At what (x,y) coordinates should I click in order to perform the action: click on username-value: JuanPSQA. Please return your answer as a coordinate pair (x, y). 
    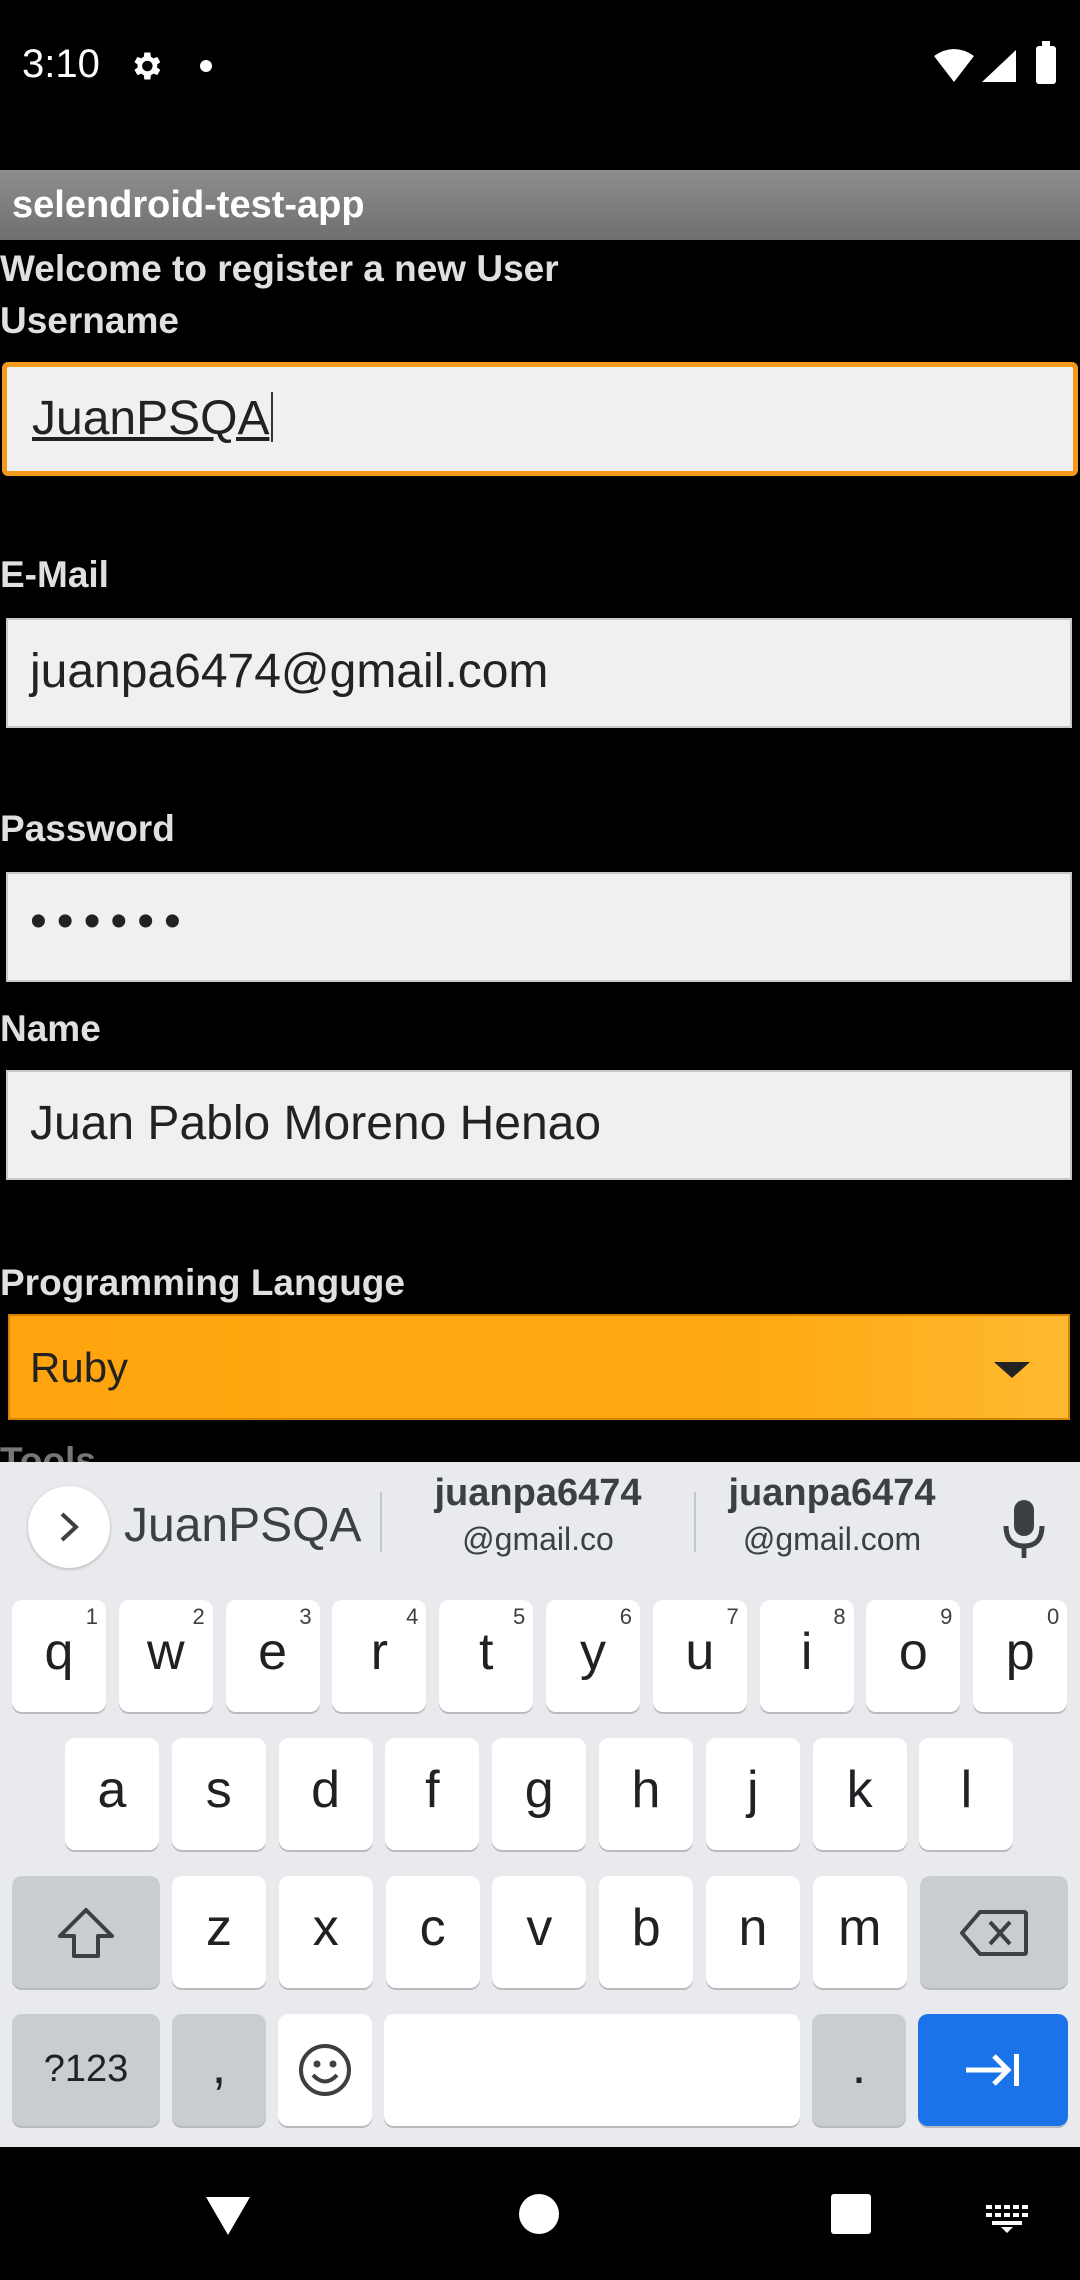
    Looking at the image, I should click on (153, 418).